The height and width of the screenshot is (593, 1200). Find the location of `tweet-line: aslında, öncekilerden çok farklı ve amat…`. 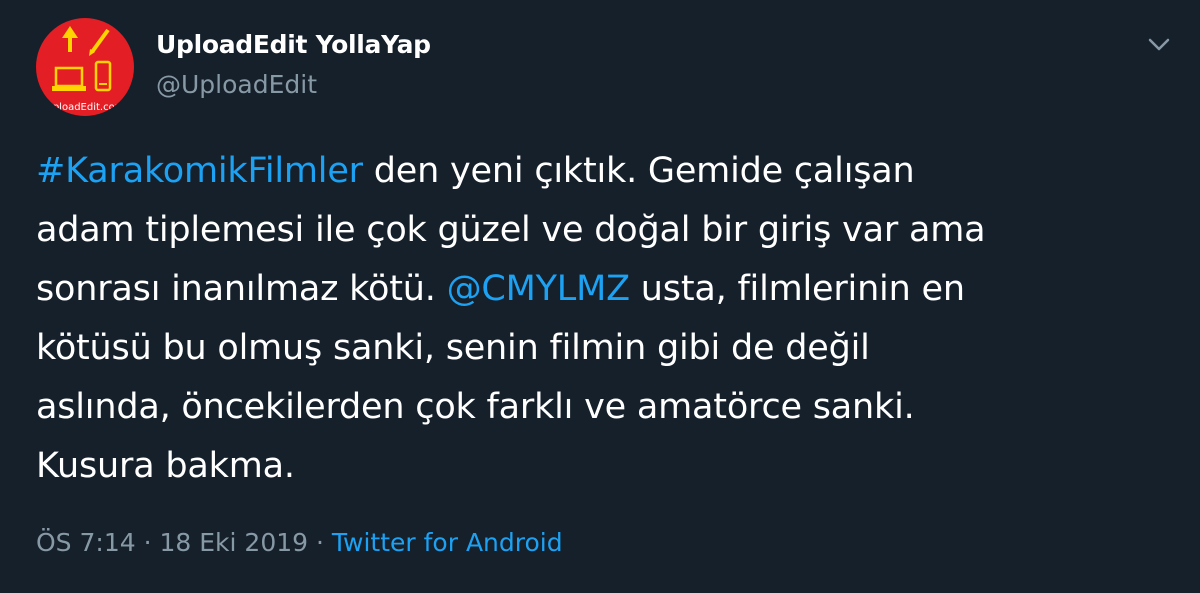

tweet-line: aslında, öncekilerden çok farklı ve amat… is located at coordinates (475, 407).